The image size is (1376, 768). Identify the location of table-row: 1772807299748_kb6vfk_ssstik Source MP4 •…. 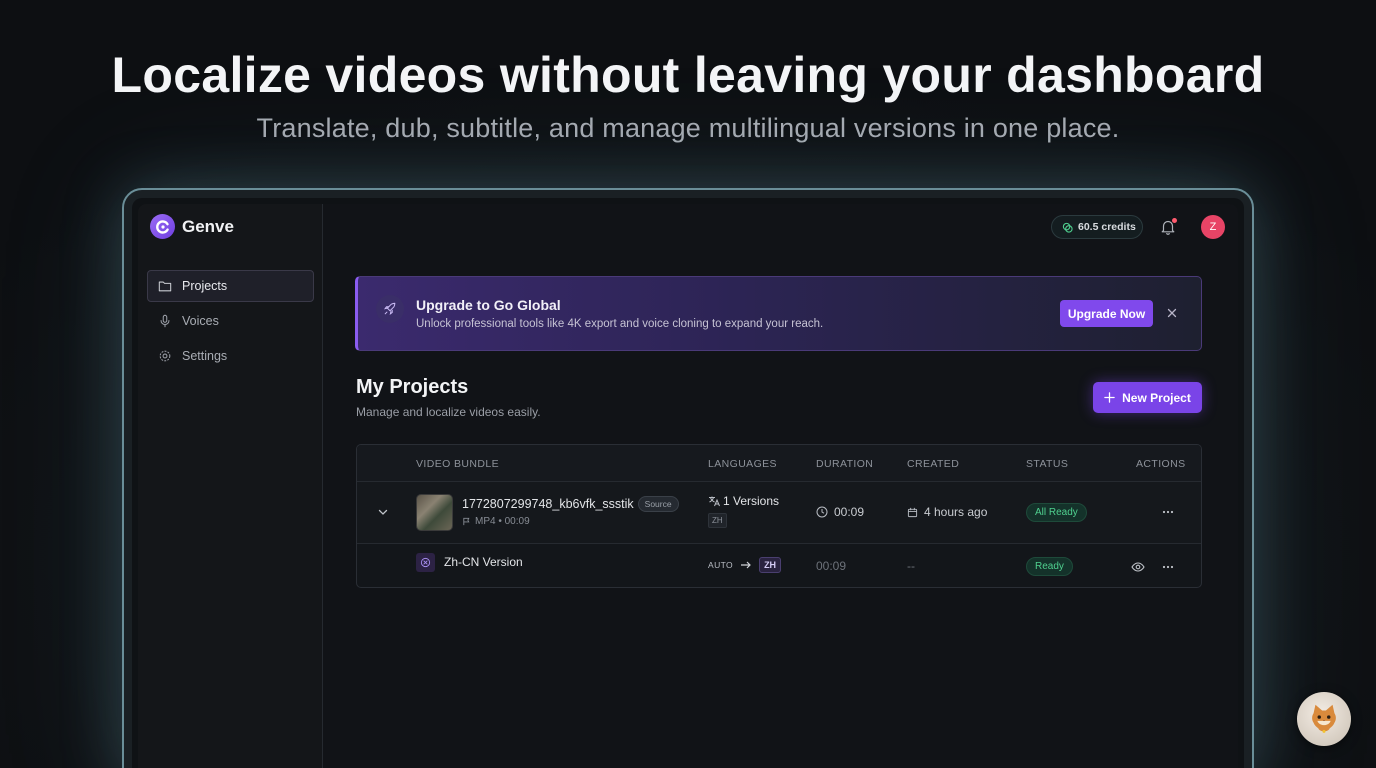
(779, 513).